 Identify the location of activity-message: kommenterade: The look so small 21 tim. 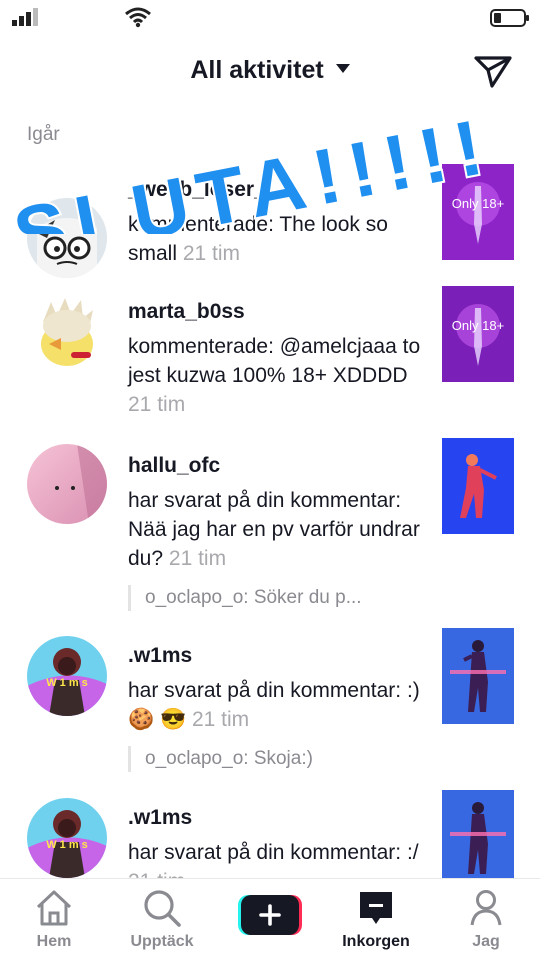
(258, 239).